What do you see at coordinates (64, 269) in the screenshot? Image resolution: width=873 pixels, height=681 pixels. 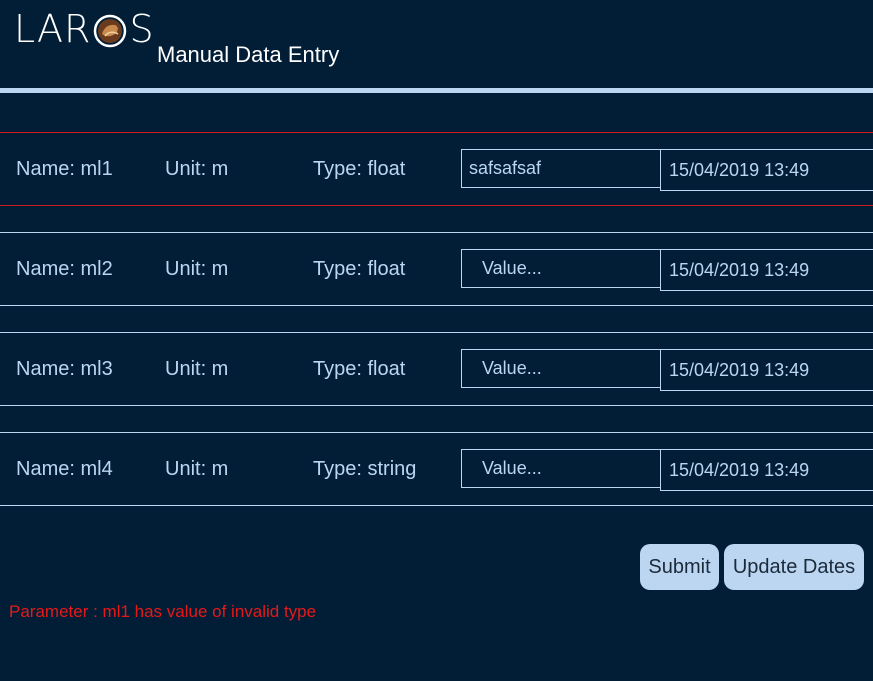 I see `parameter-name: Name: ml2` at bounding box center [64, 269].